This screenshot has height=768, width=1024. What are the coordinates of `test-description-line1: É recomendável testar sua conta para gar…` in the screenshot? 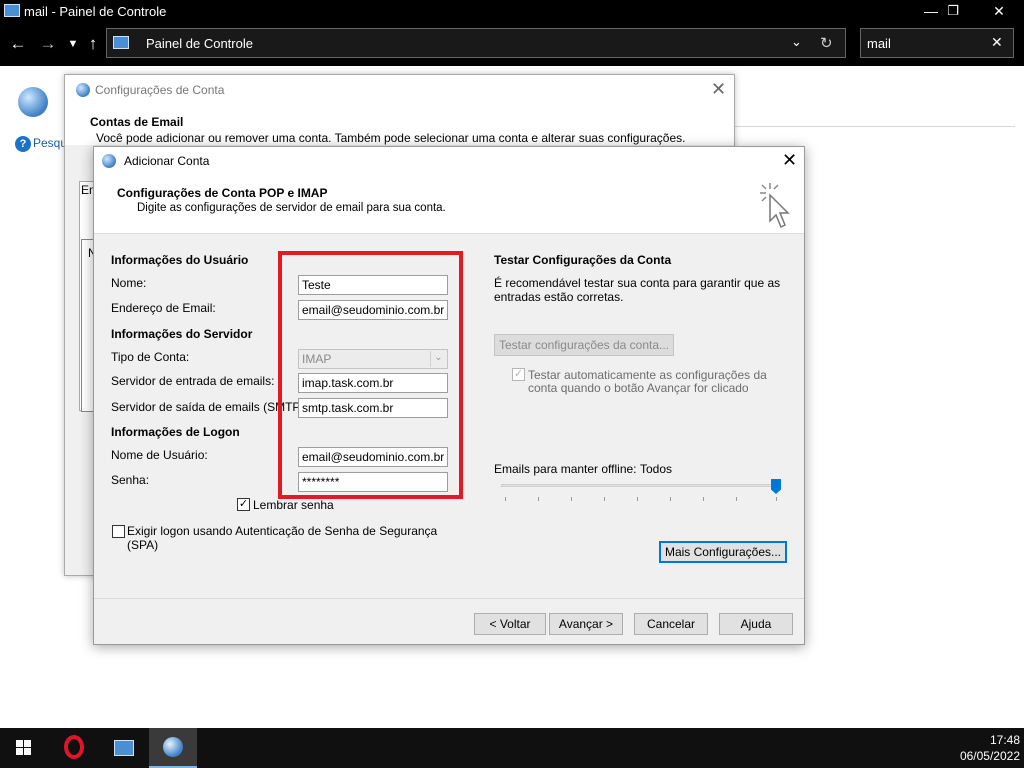 It's located at (637, 283).